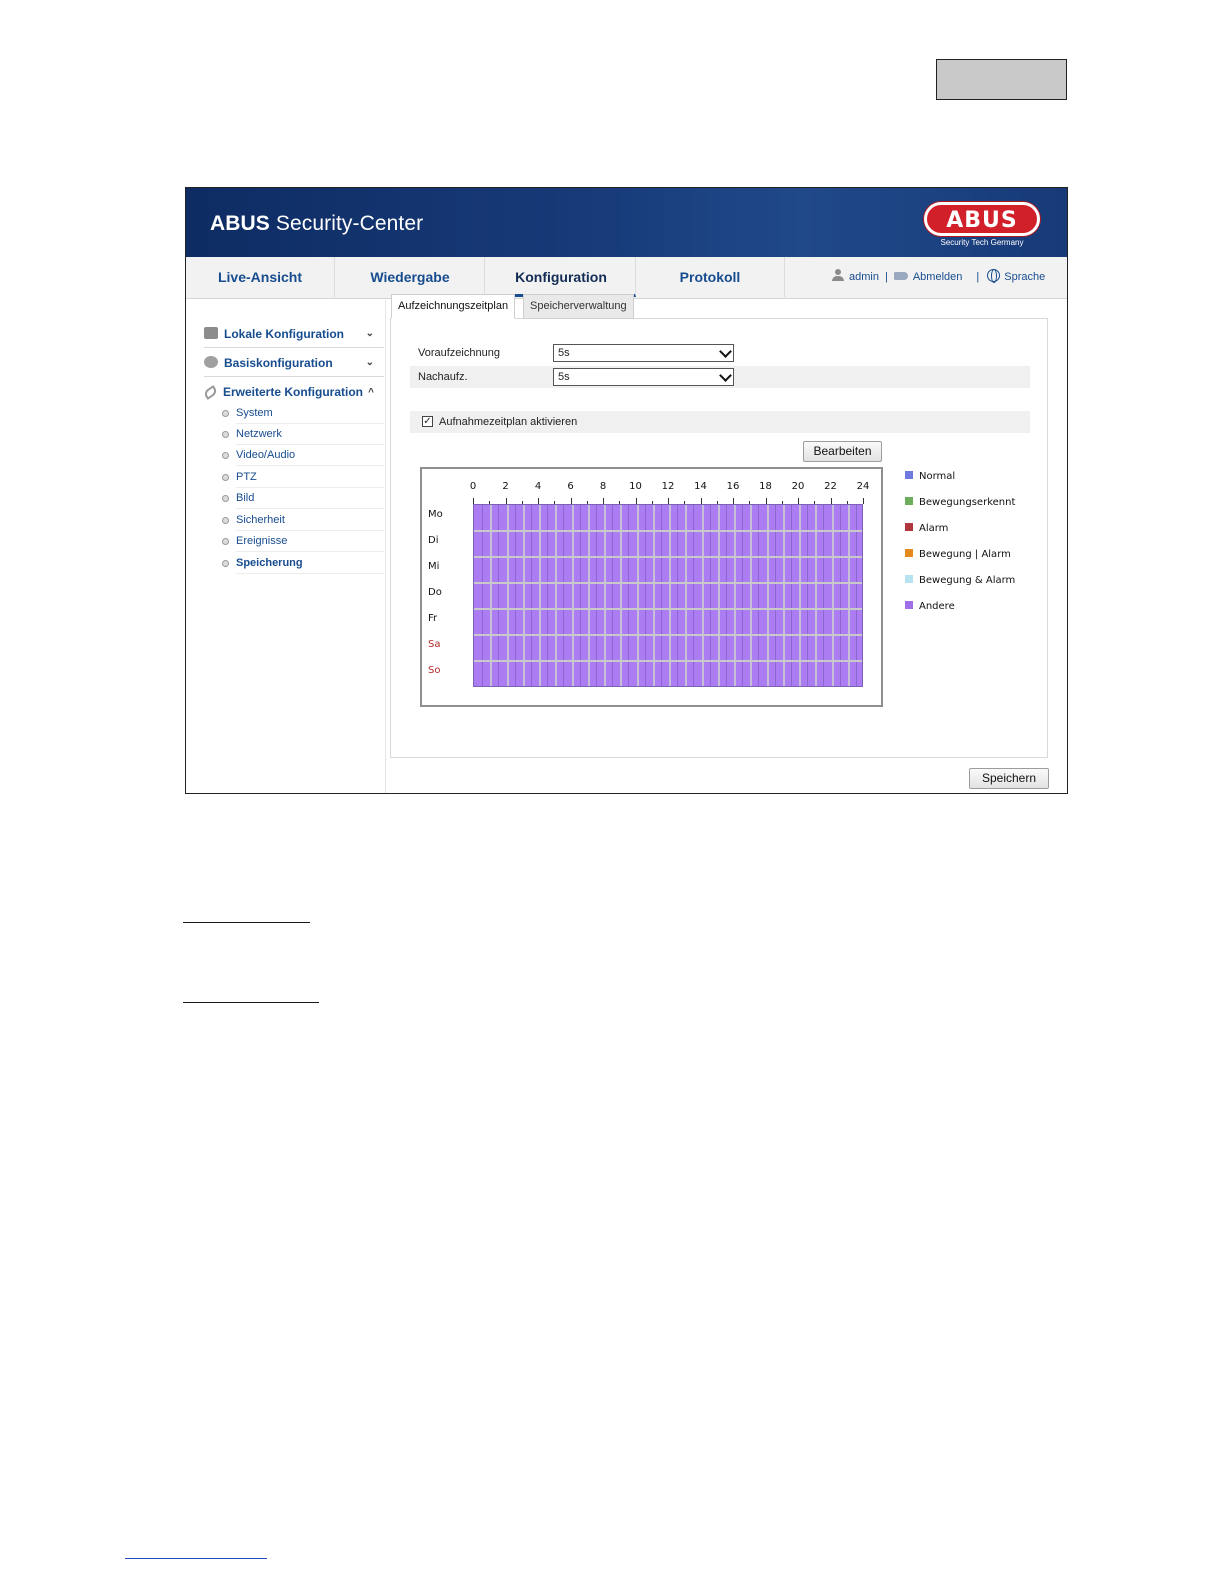 Image resolution: width=1224 pixels, height=1584 pixels. What do you see at coordinates (668, 486) in the screenshot?
I see `hour-label: 12` at bounding box center [668, 486].